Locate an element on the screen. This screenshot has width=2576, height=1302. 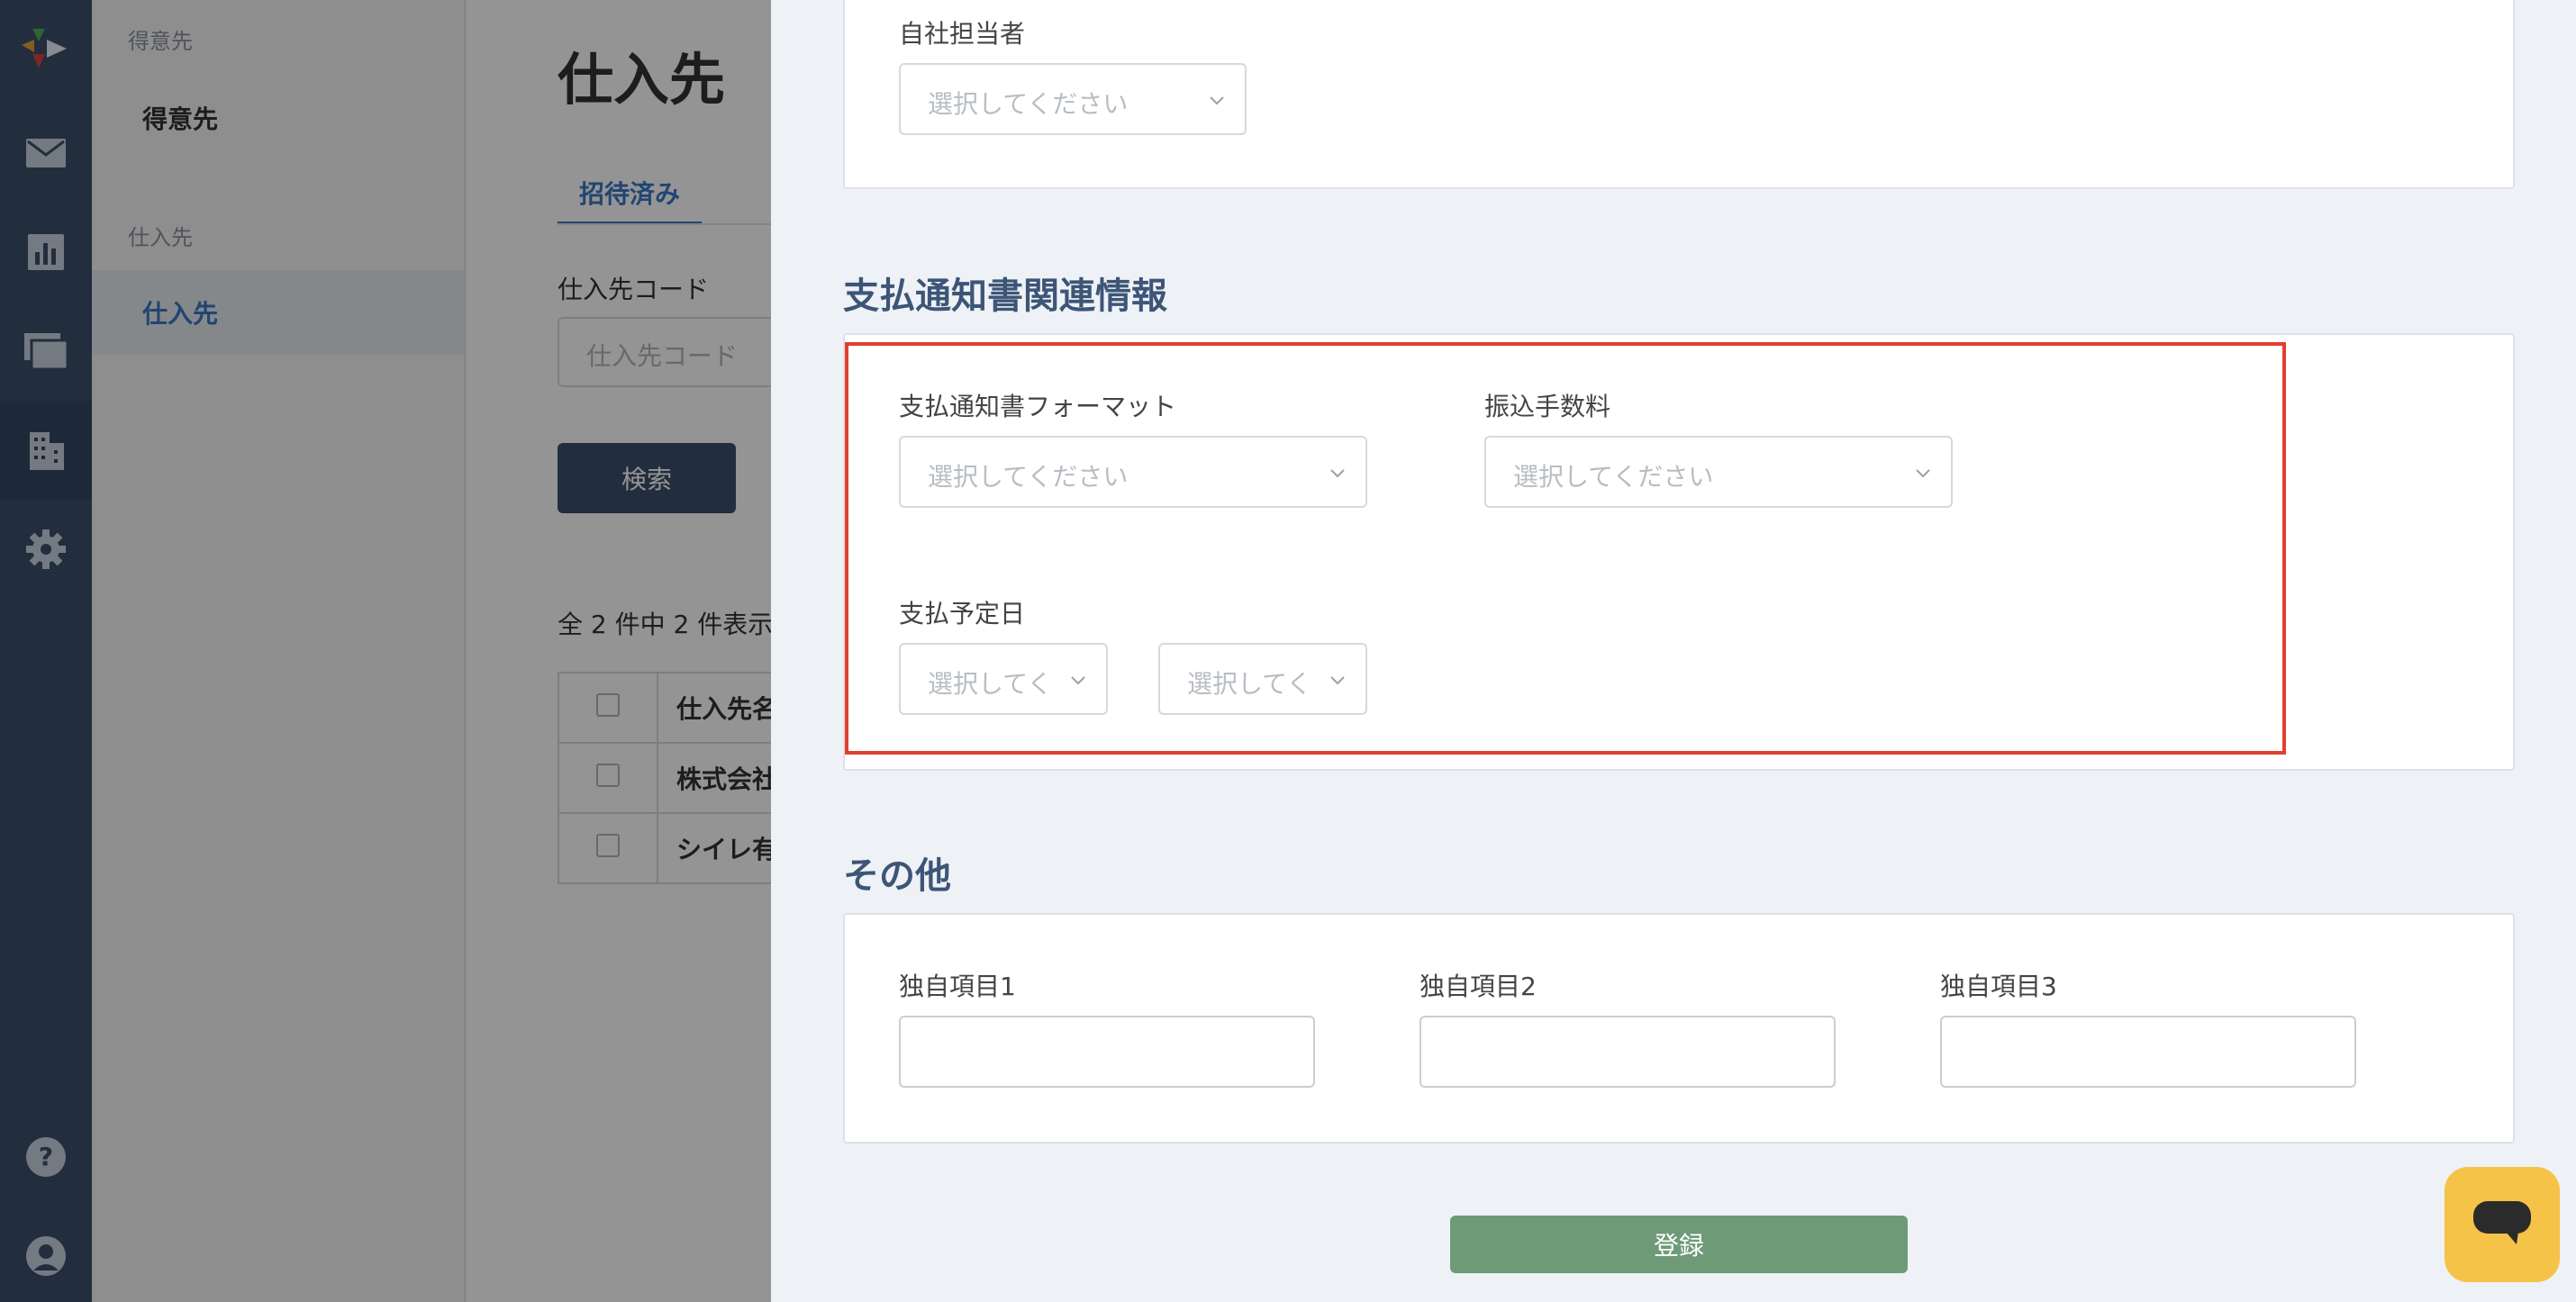
payment-section-title: 支払通知書関連情報 is located at coordinates (1005, 296).